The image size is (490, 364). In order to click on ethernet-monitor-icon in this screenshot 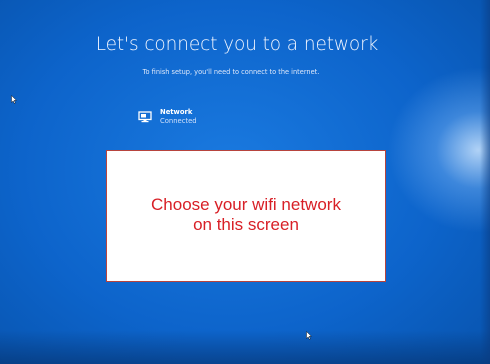, I will do `click(145, 117)`.